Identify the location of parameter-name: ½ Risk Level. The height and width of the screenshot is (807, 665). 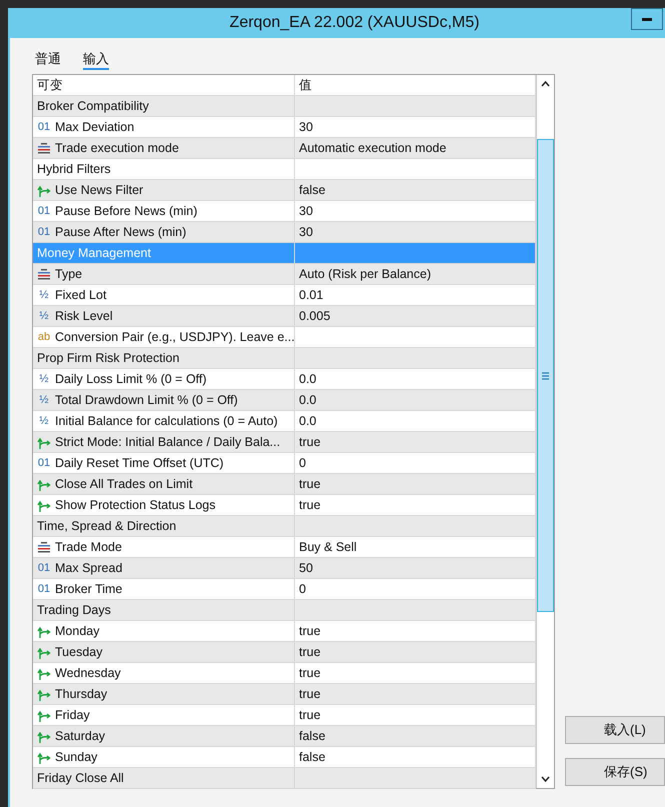
(164, 316).